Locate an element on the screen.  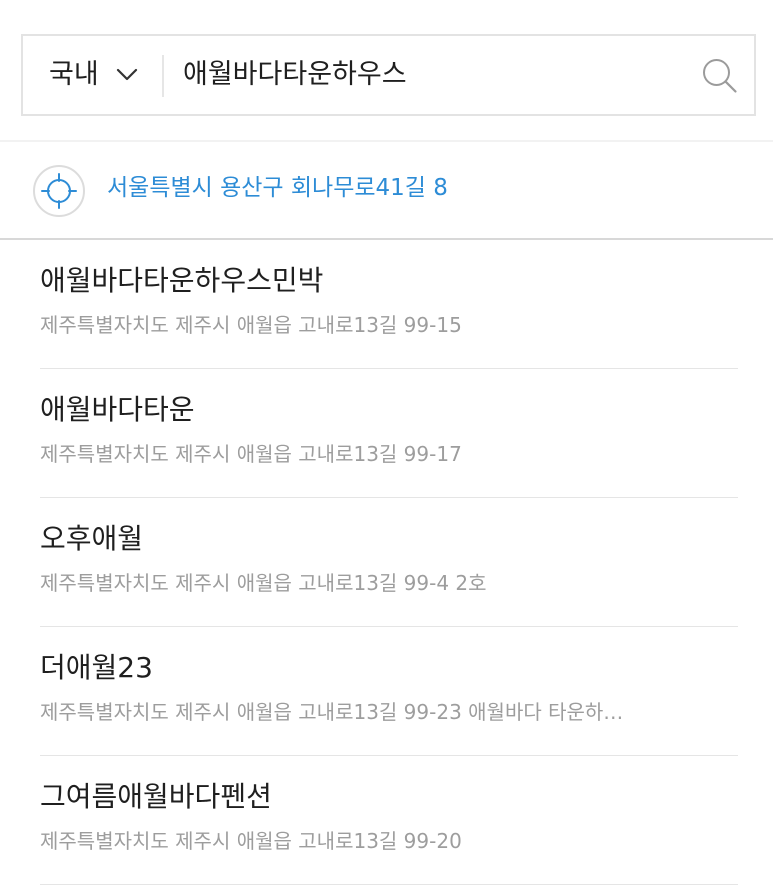
current-location-address: 서울특별시 용산구 회나무로41길 8 is located at coordinates (277, 188).